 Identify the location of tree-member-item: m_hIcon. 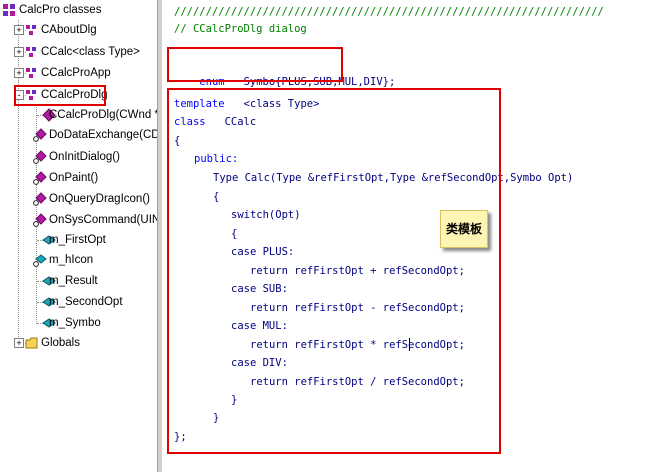
(78, 260).